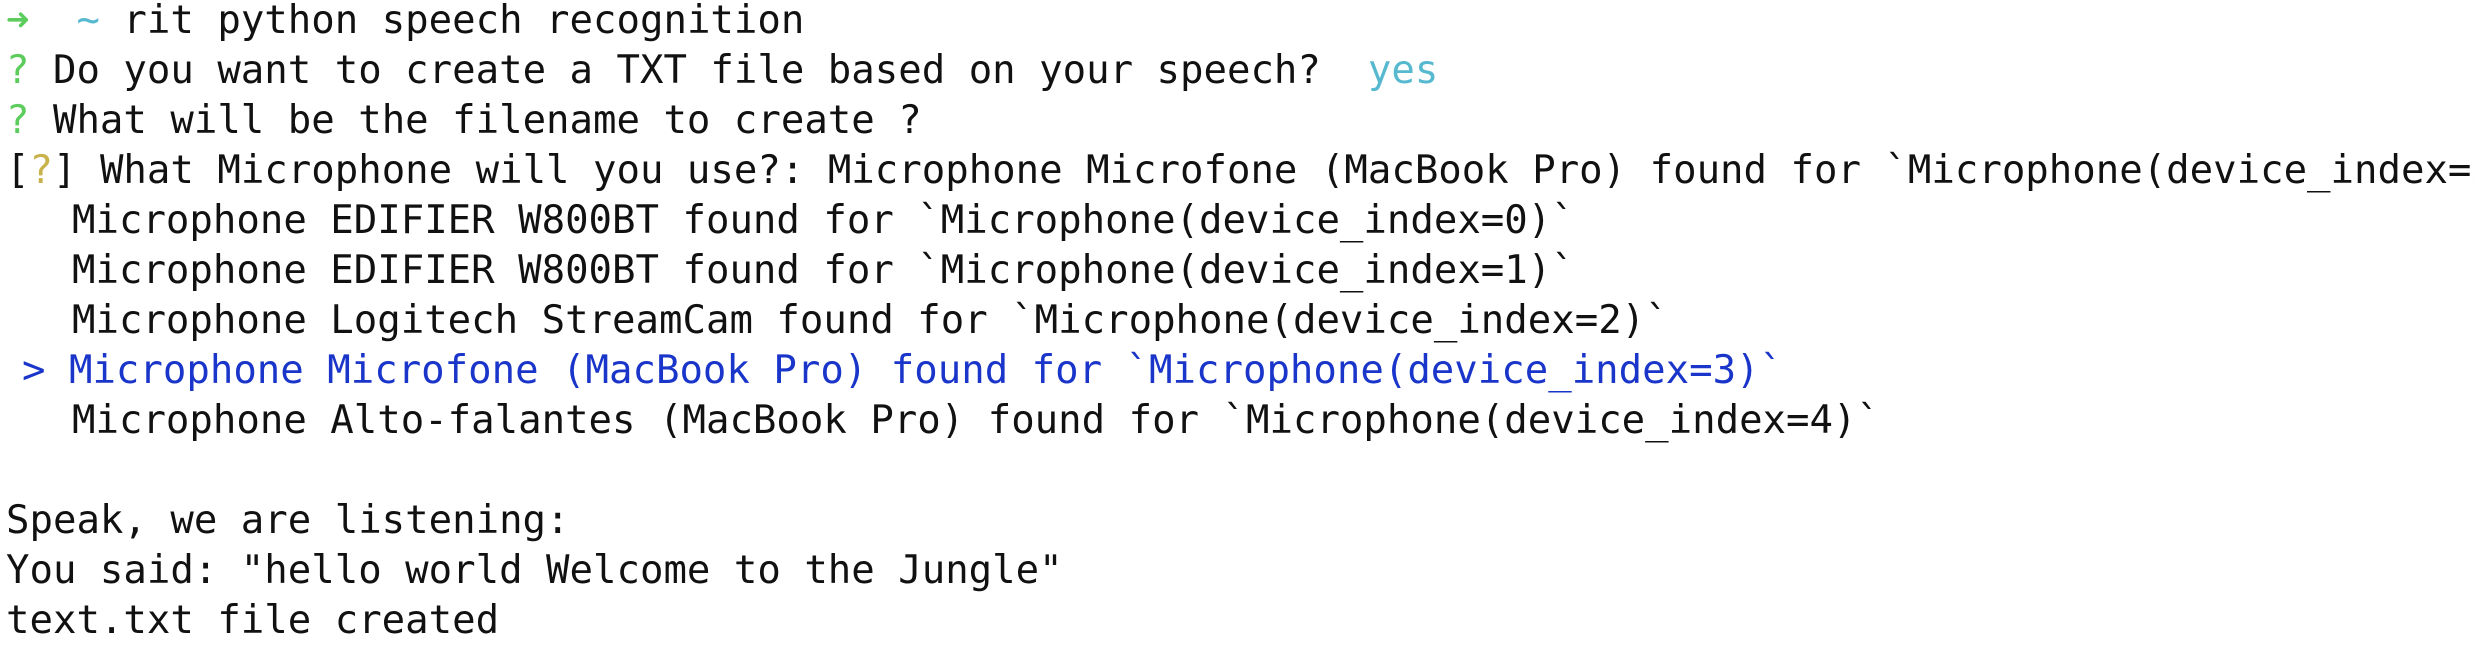 The height and width of the screenshot is (650, 2474). Describe the element at coordinates (88, 21) in the screenshot. I see `cwd-tilde: ~` at that location.